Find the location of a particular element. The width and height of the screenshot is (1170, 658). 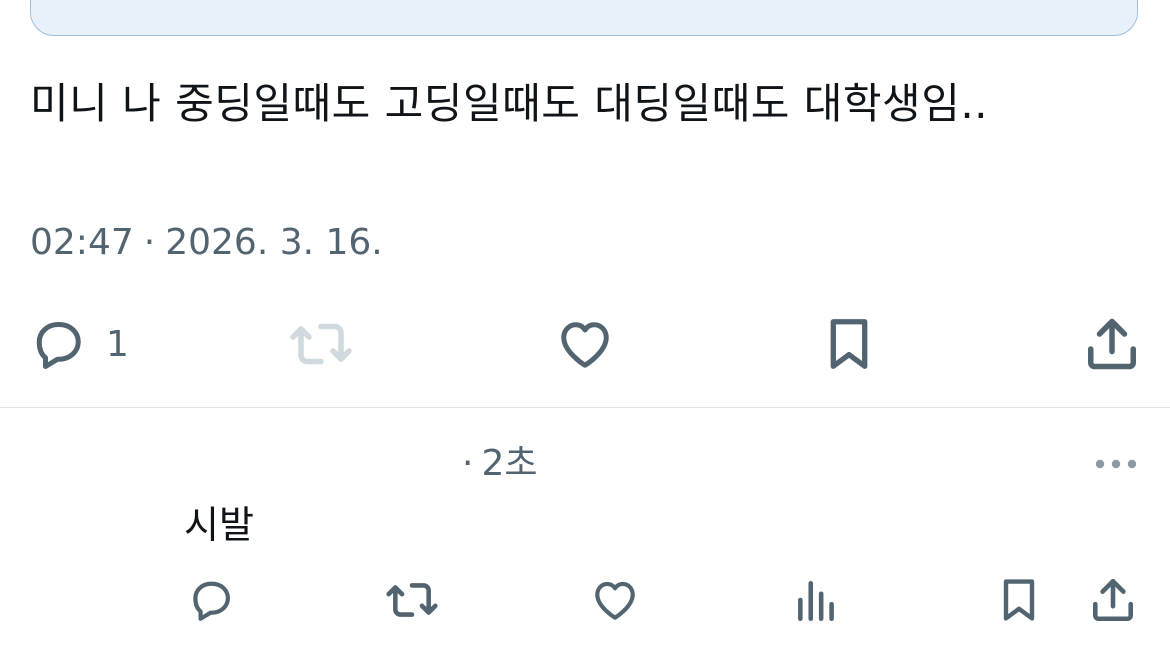

reply-header: · 2초 is located at coordinates (585, 464).